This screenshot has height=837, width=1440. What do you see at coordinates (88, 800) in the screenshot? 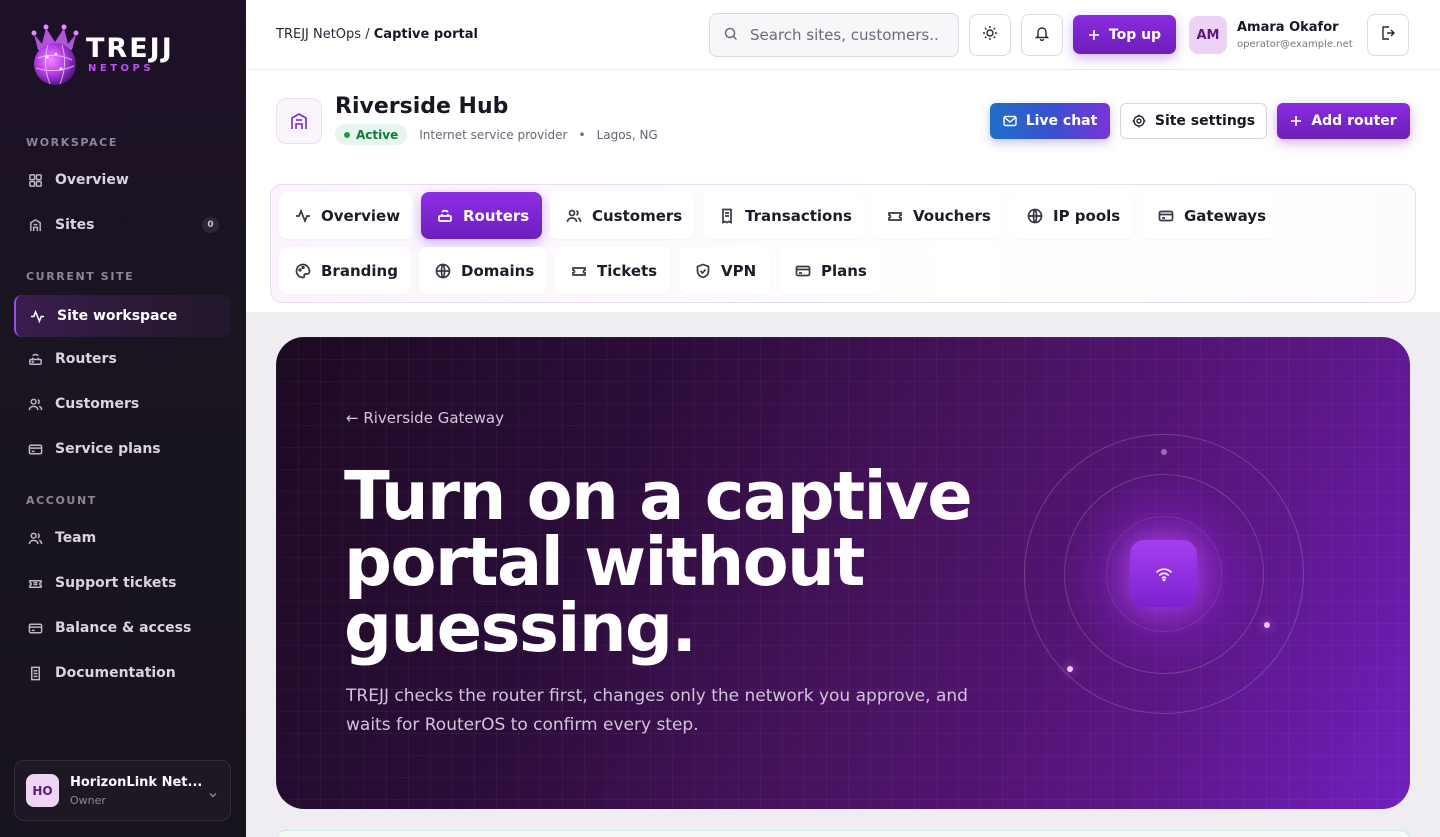
I see `org-role: Owner` at bounding box center [88, 800].